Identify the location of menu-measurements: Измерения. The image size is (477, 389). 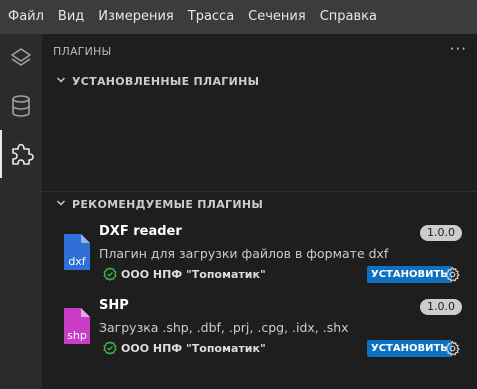
(135, 17).